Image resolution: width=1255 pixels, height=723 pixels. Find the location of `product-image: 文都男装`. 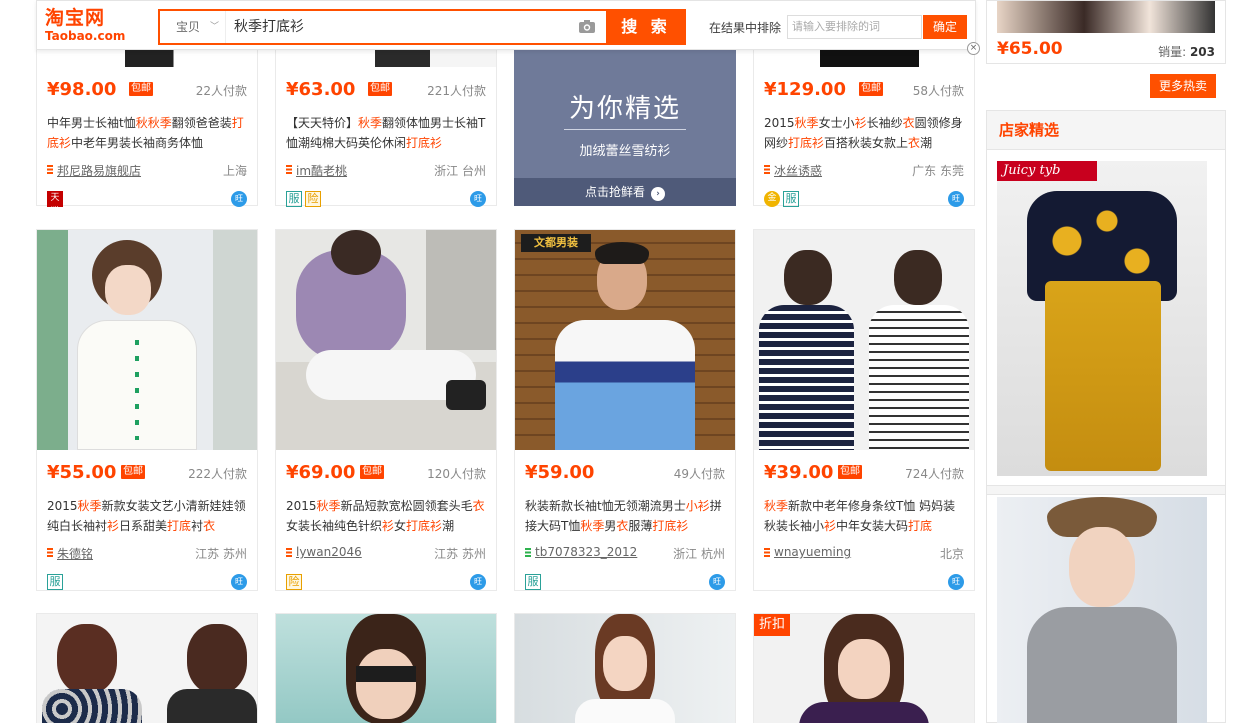

product-image: 文都男装 is located at coordinates (625, 340).